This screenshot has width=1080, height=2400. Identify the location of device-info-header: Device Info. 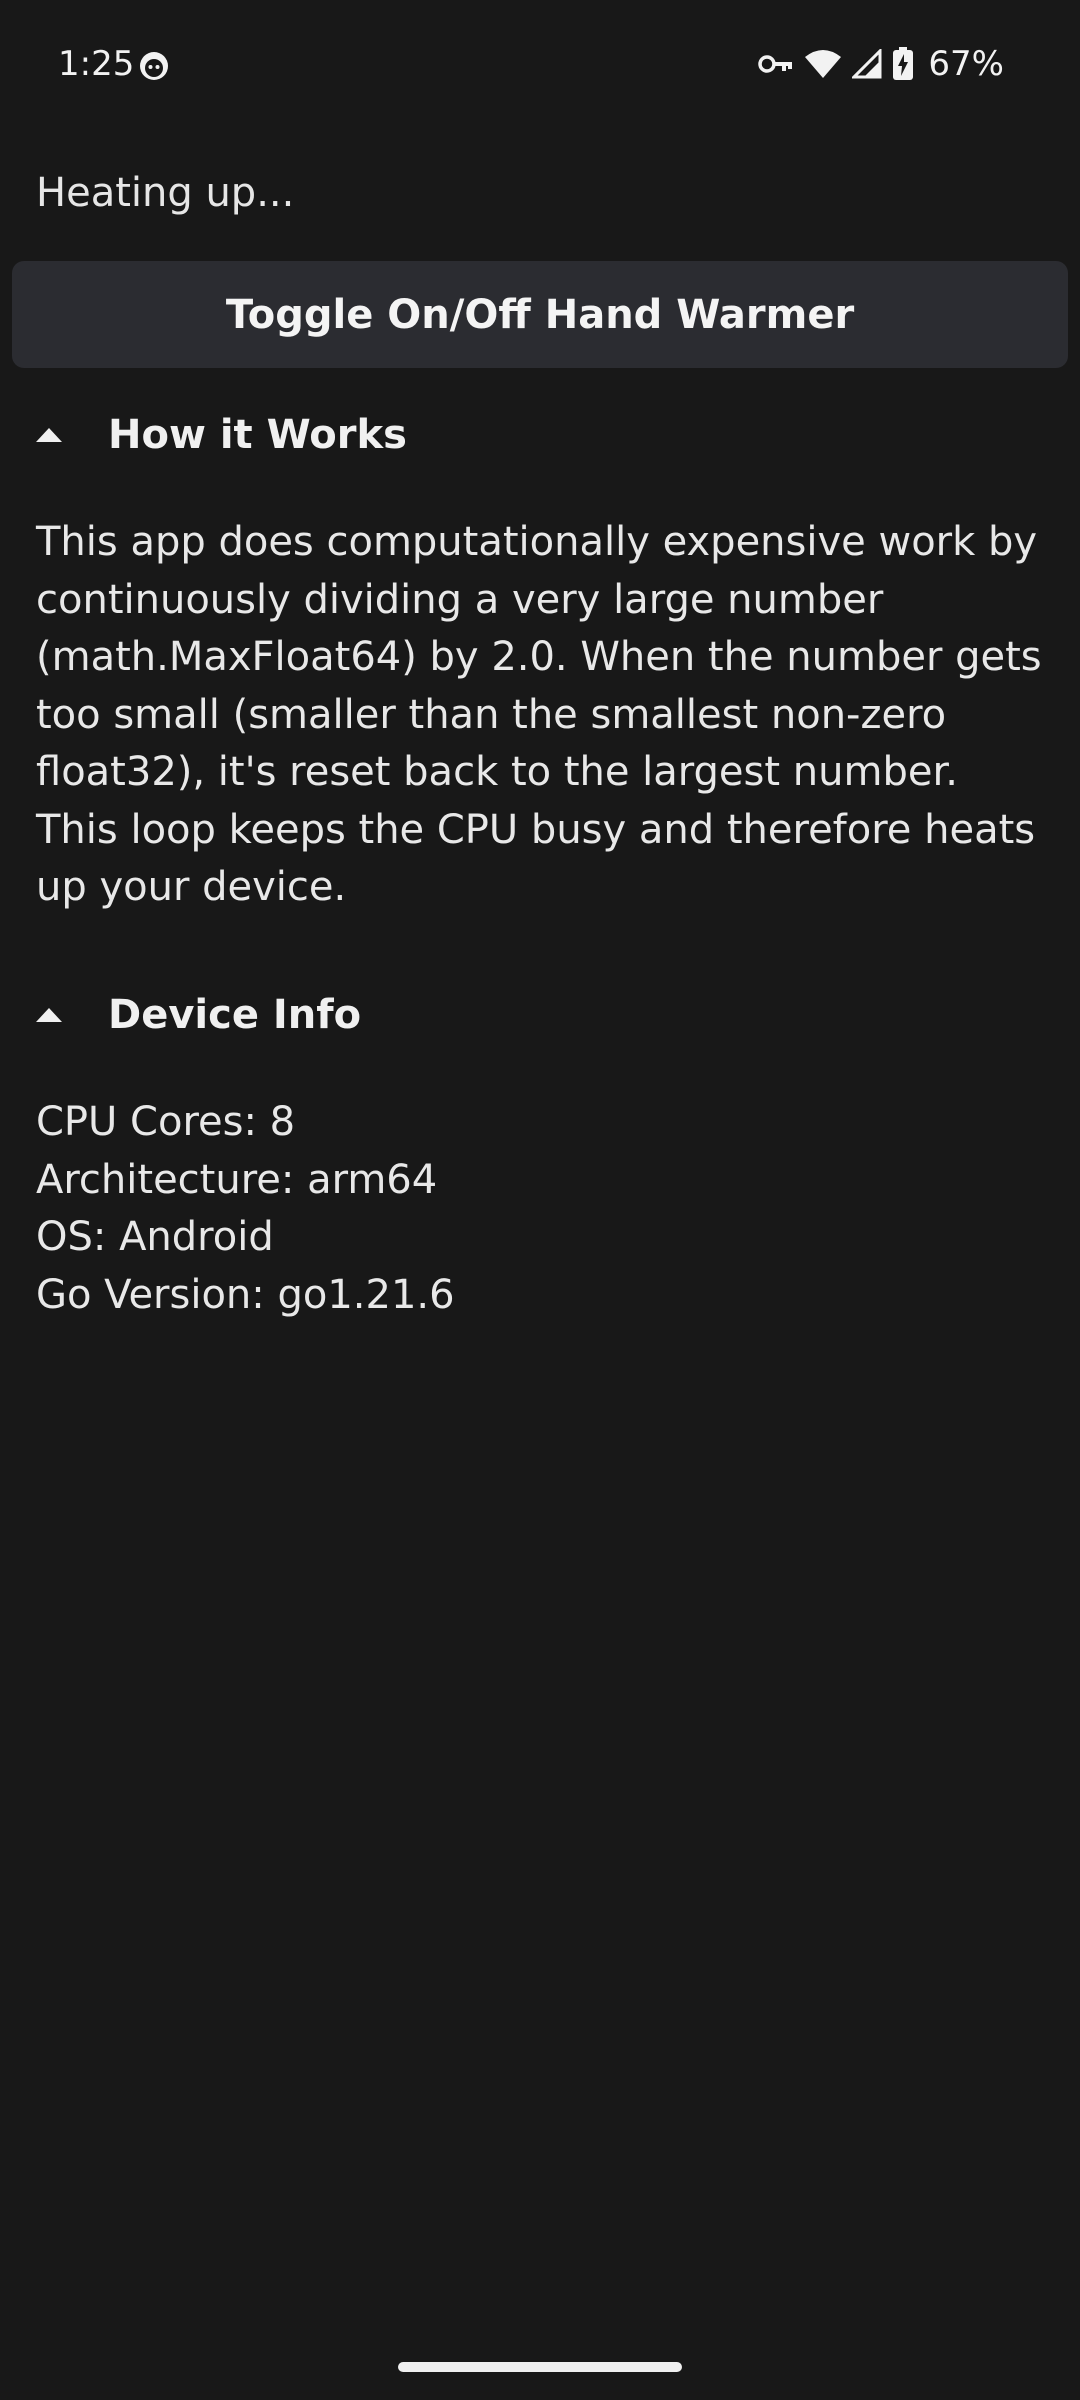
(198, 1015).